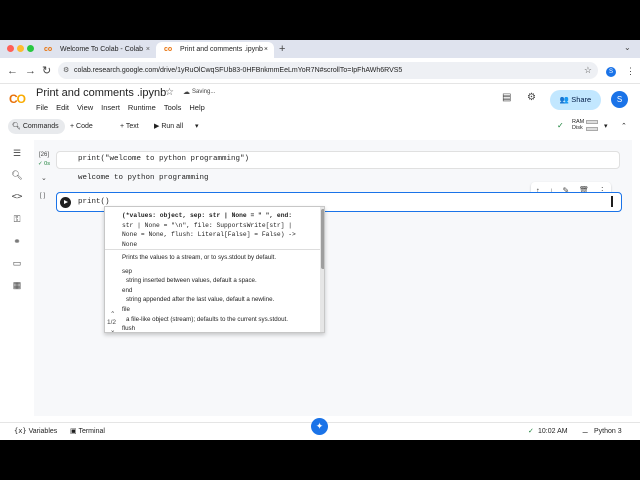 The width and height of the screenshot is (640, 480). What do you see at coordinates (588, 70) in the screenshot?
I see `bookmark-star-icon: ☆` at bounding box center [588, 70].